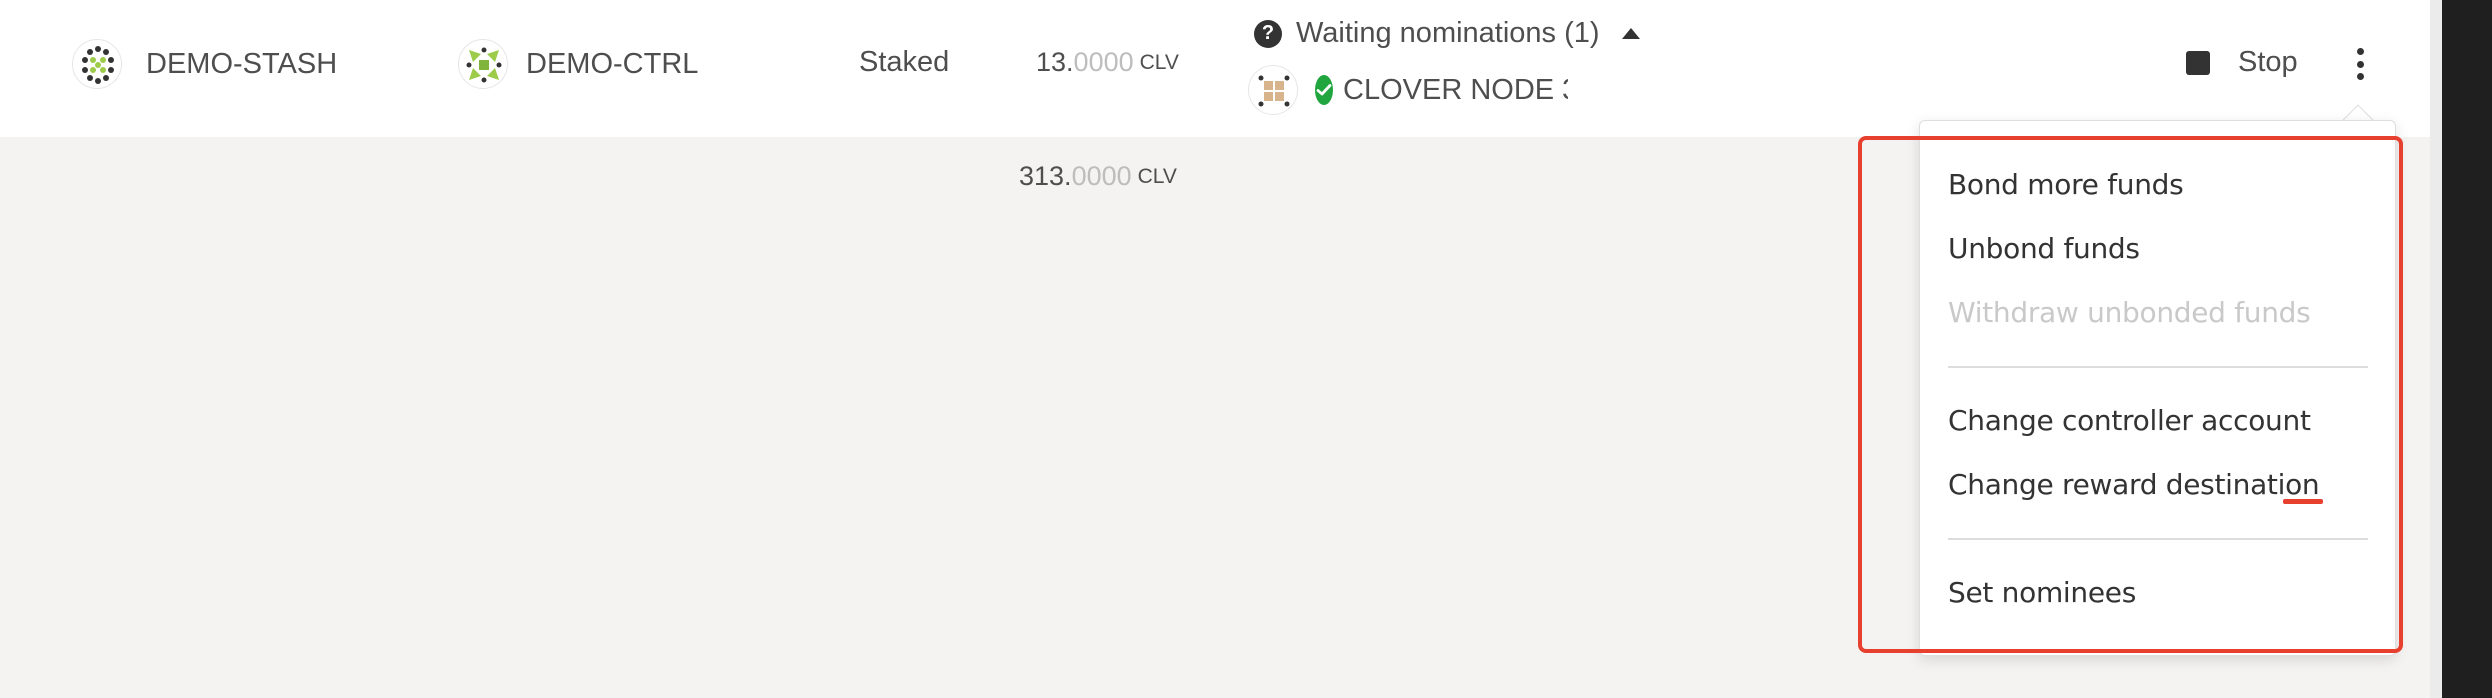  What do you see at coordinates (242, 63) in the screenshot?
I see `stash-name: DEMO-STASH` at bounding box center [242, 63].